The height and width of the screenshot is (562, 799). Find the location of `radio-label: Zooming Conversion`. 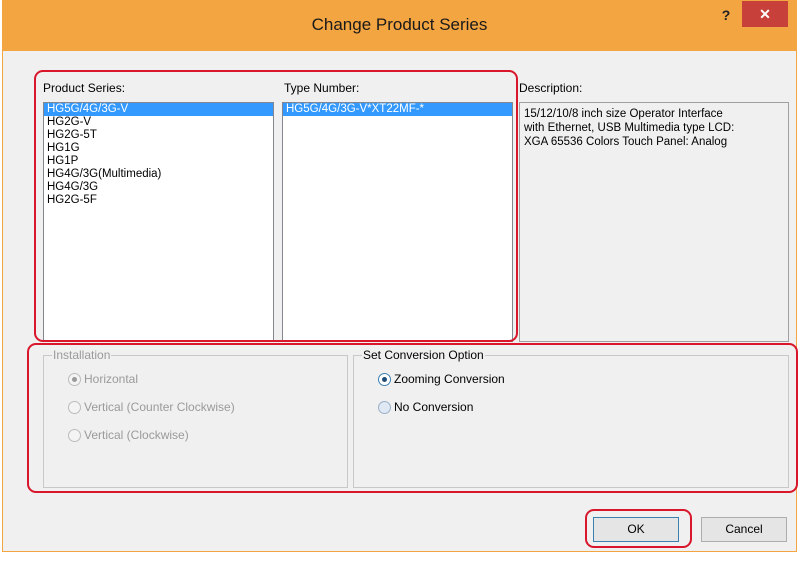

radio-label: Zooming Conversion is located at coordinates (449, 379).